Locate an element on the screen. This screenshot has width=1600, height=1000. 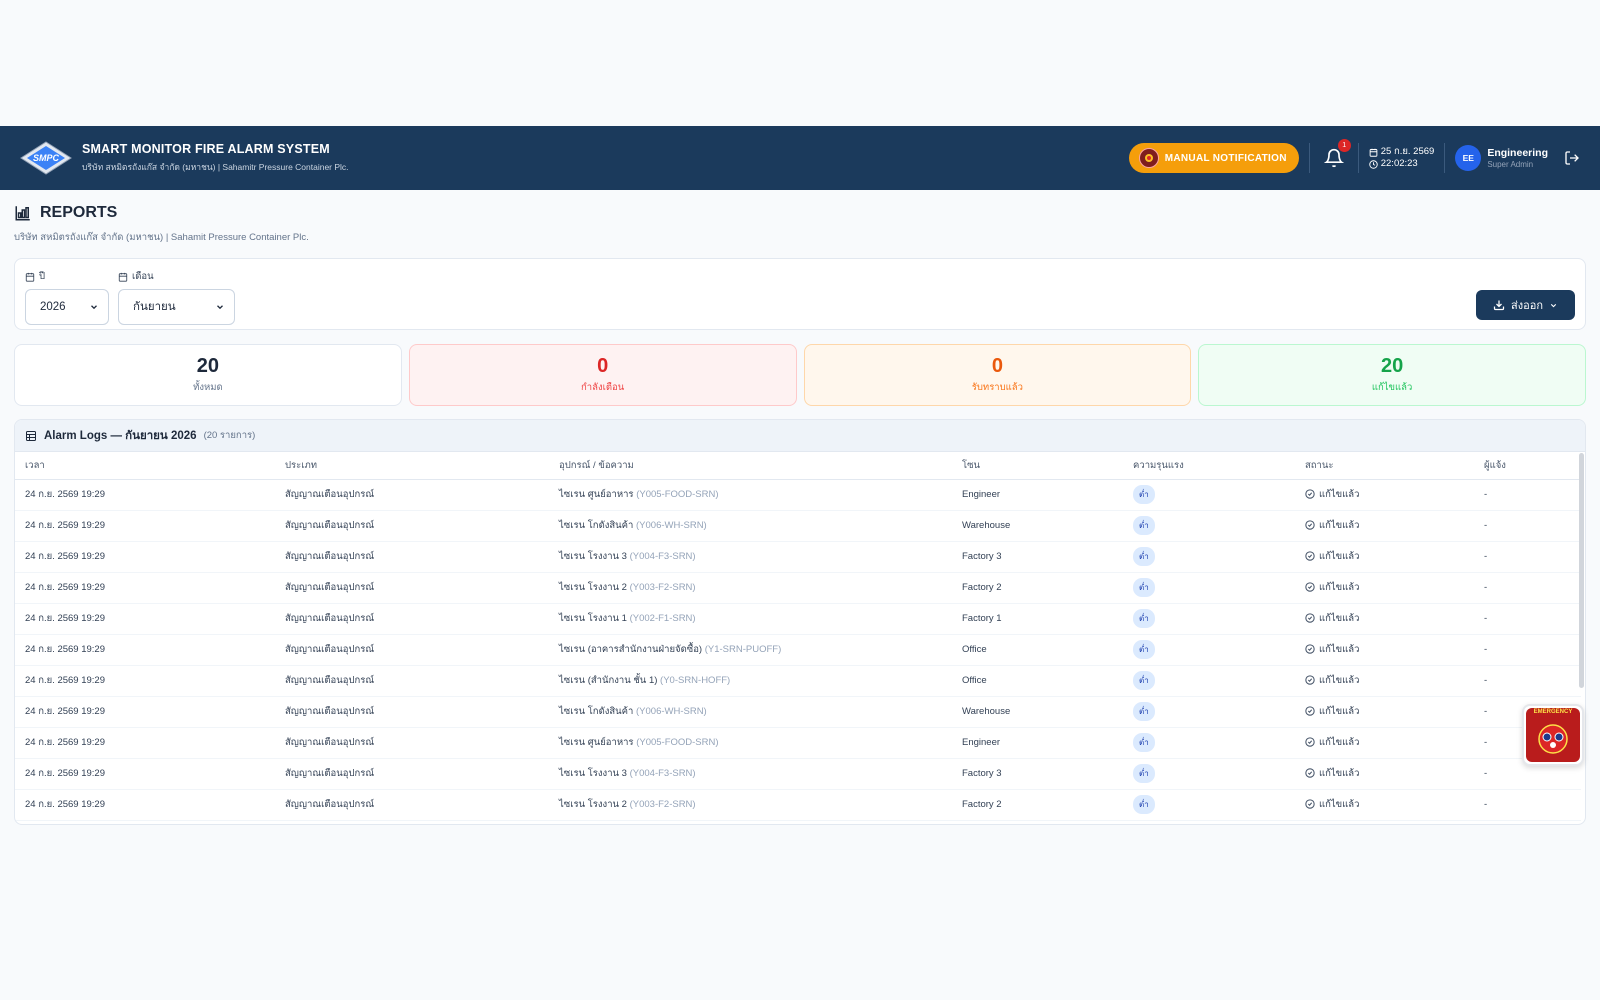
emergency-button-face: EMERGENCY is located at coordinates (1553, 735).